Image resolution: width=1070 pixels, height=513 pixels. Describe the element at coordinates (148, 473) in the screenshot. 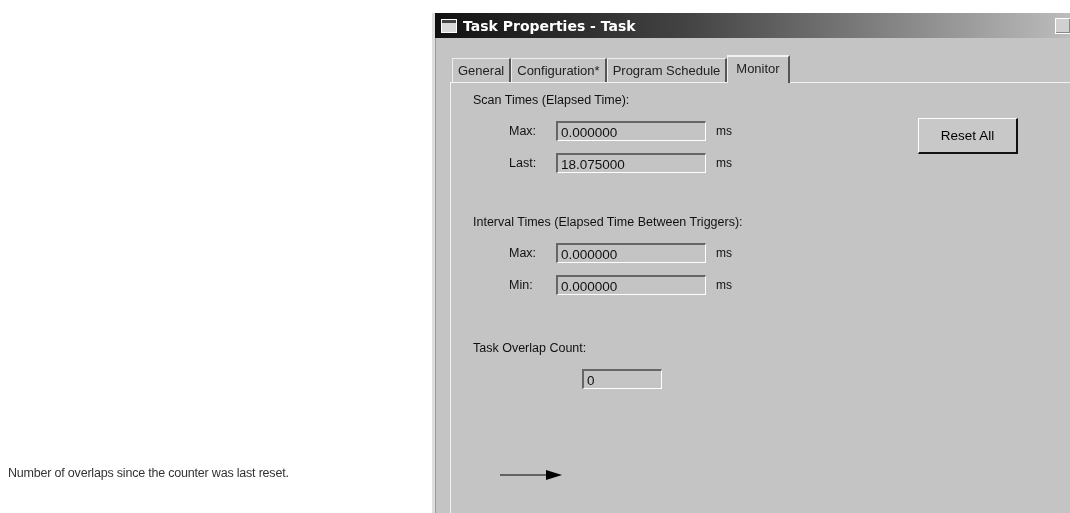

I see `callout-text: Number of overlaps since the counter was last reset.` at that location.